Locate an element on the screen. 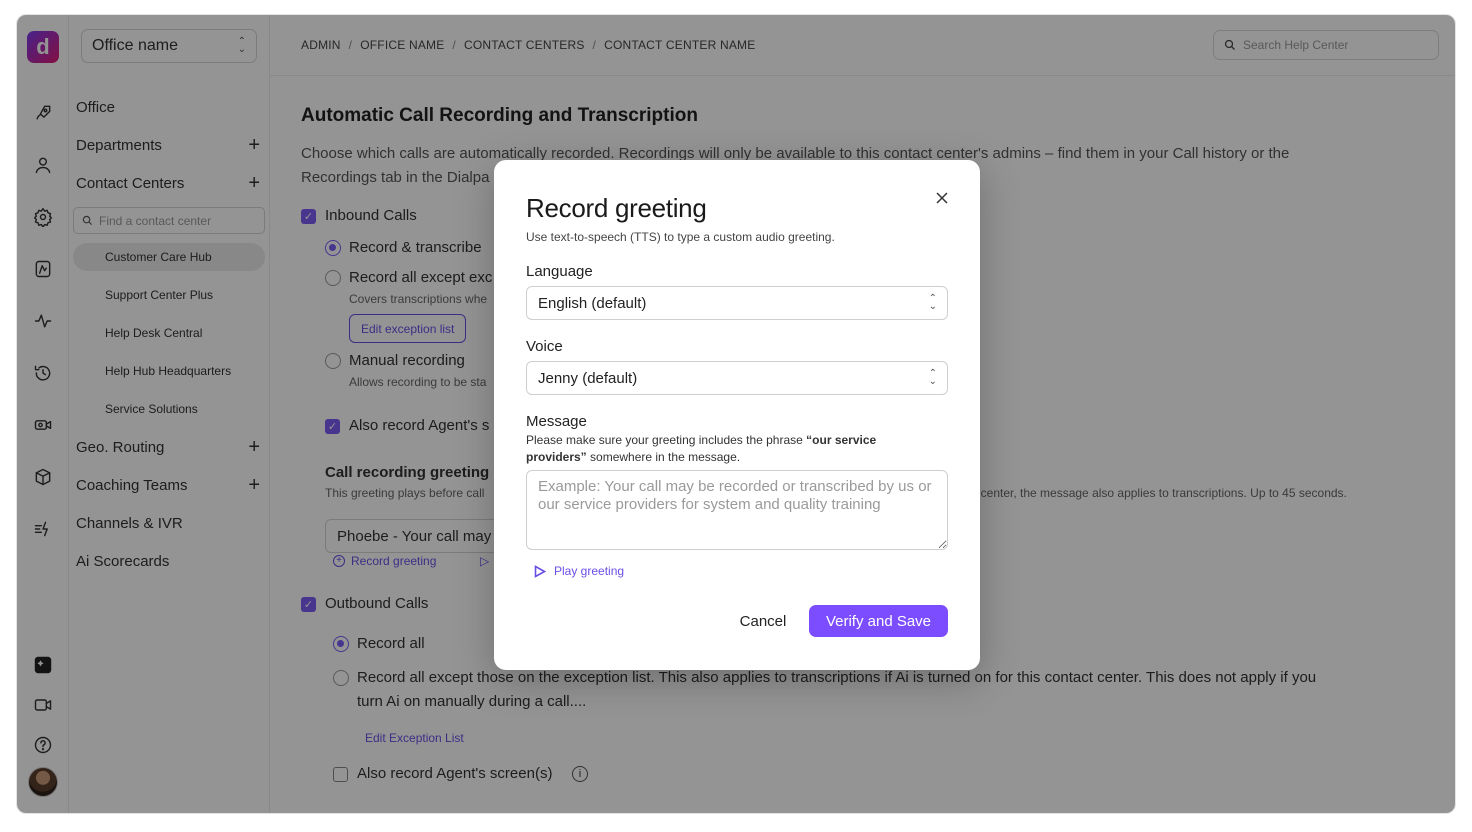 The width and height of the screenshot is (1472, 832). dialog-title: Record greeting is located at coordinates (616, 208).